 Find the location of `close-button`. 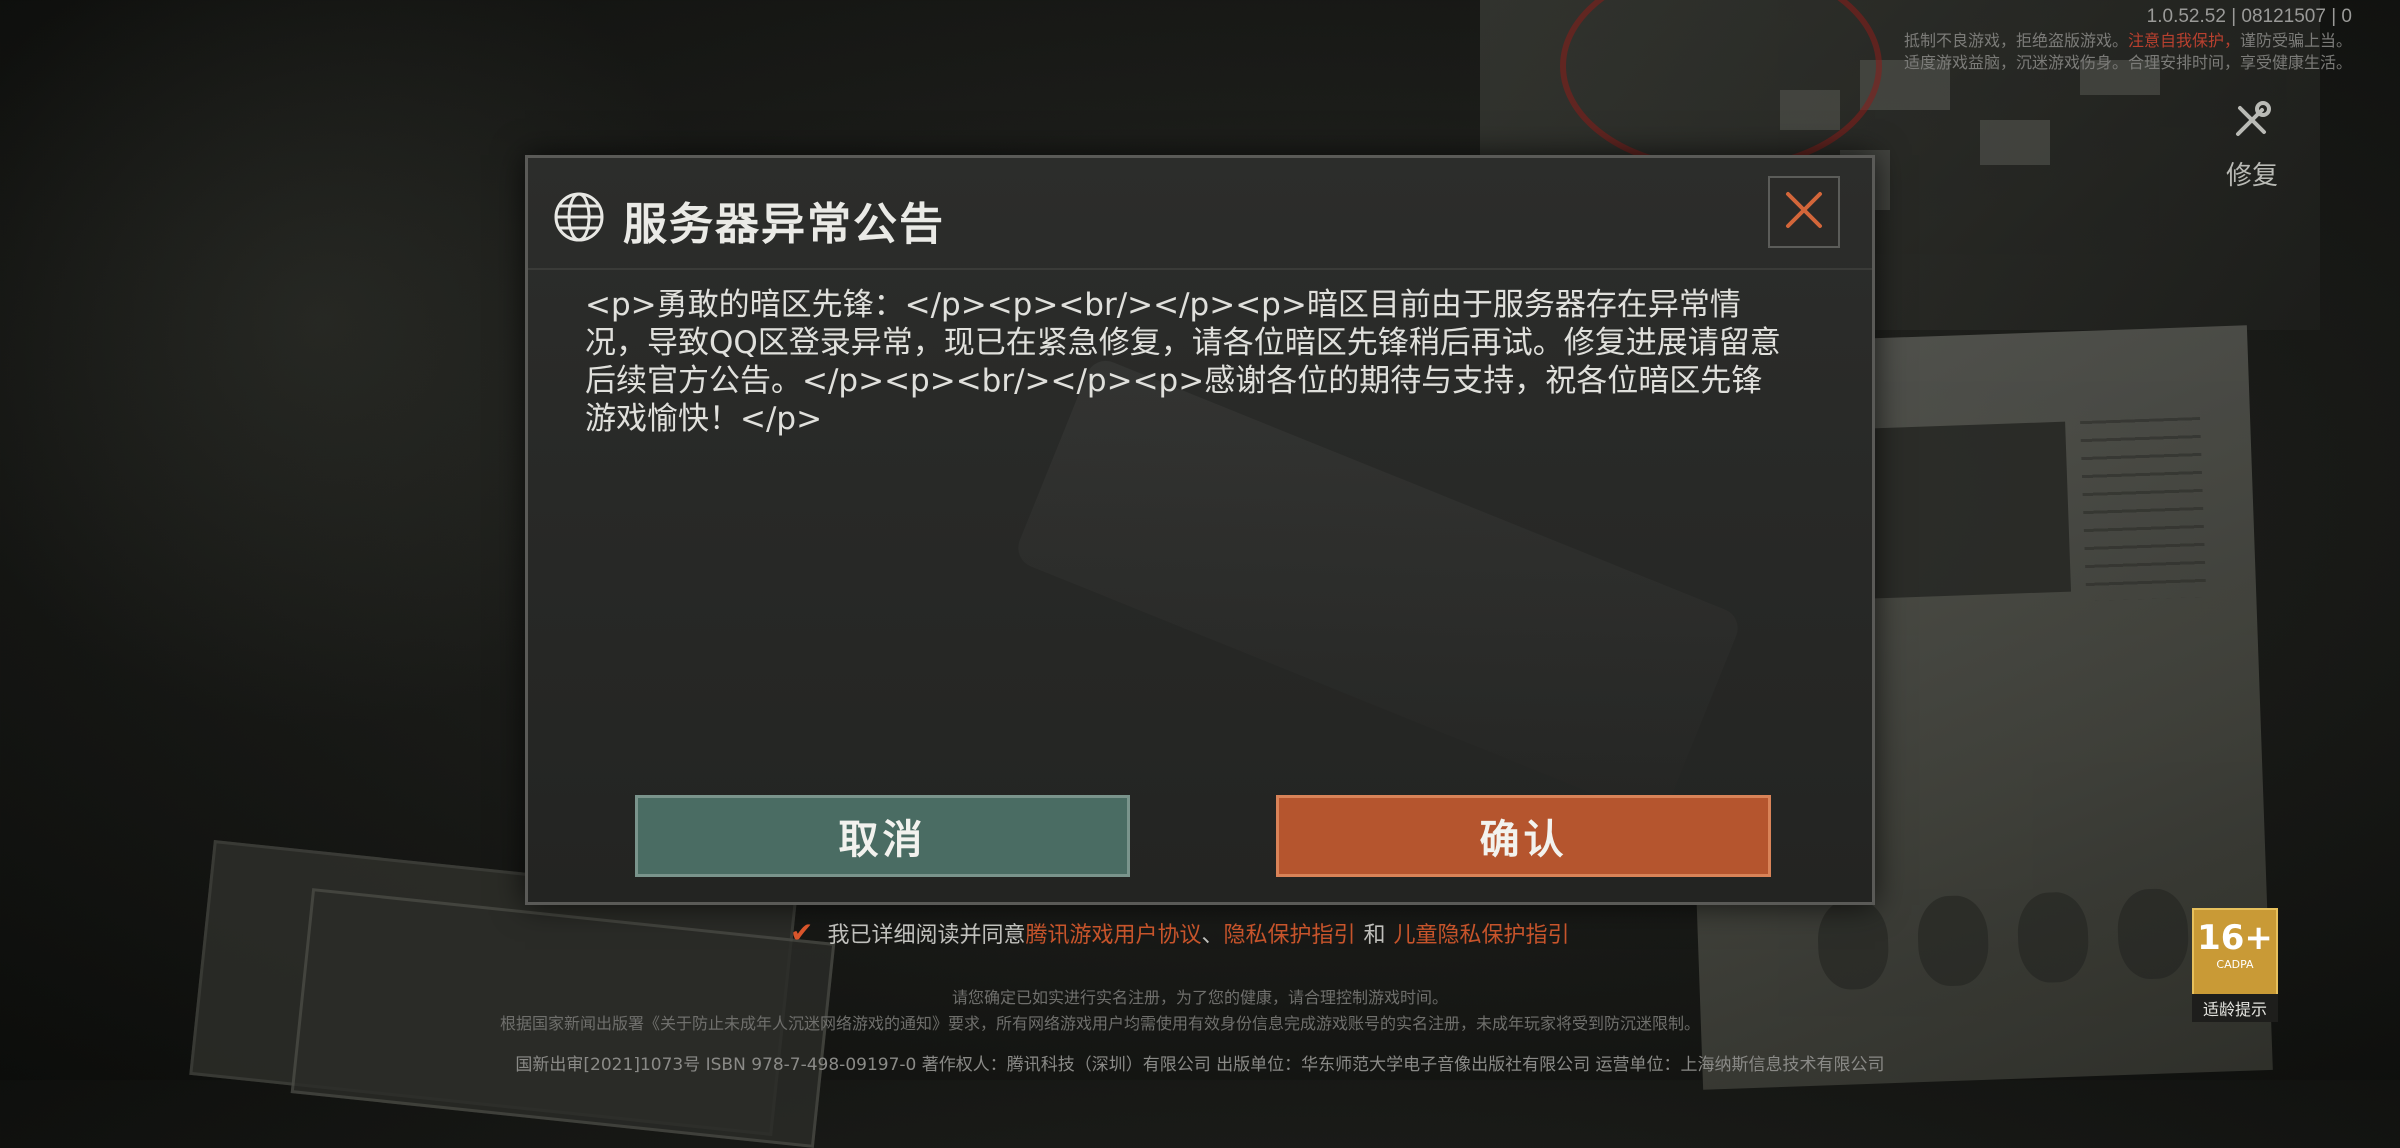

close-button is located at coordinates (1804, 212).